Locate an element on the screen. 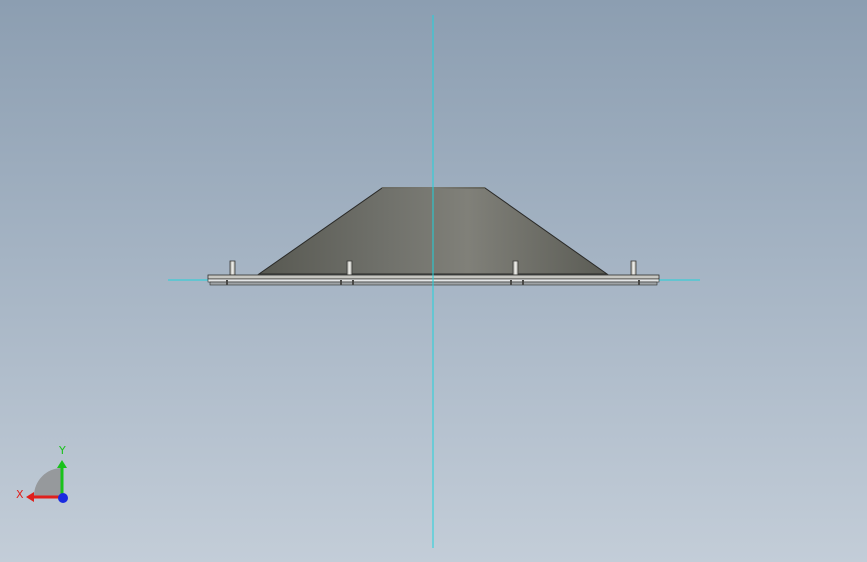  pin-left-outer is located at coordinates (232, 268).